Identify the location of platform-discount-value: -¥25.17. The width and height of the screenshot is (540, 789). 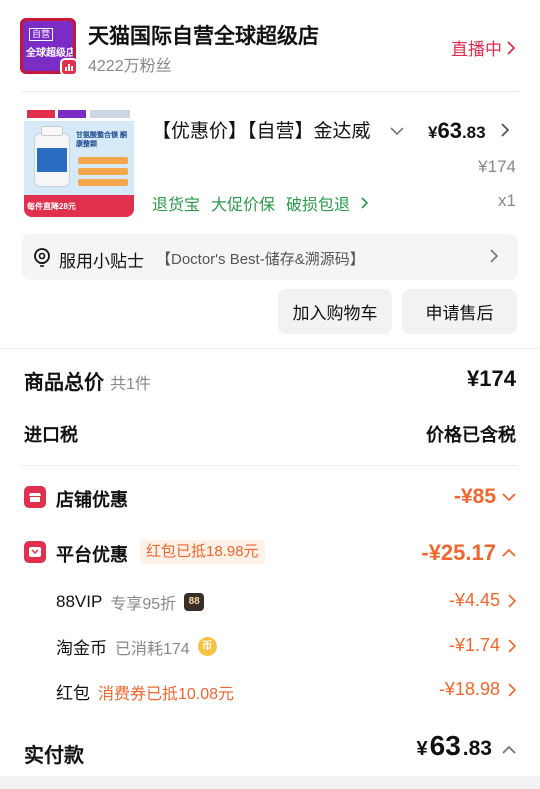
(468, 553).